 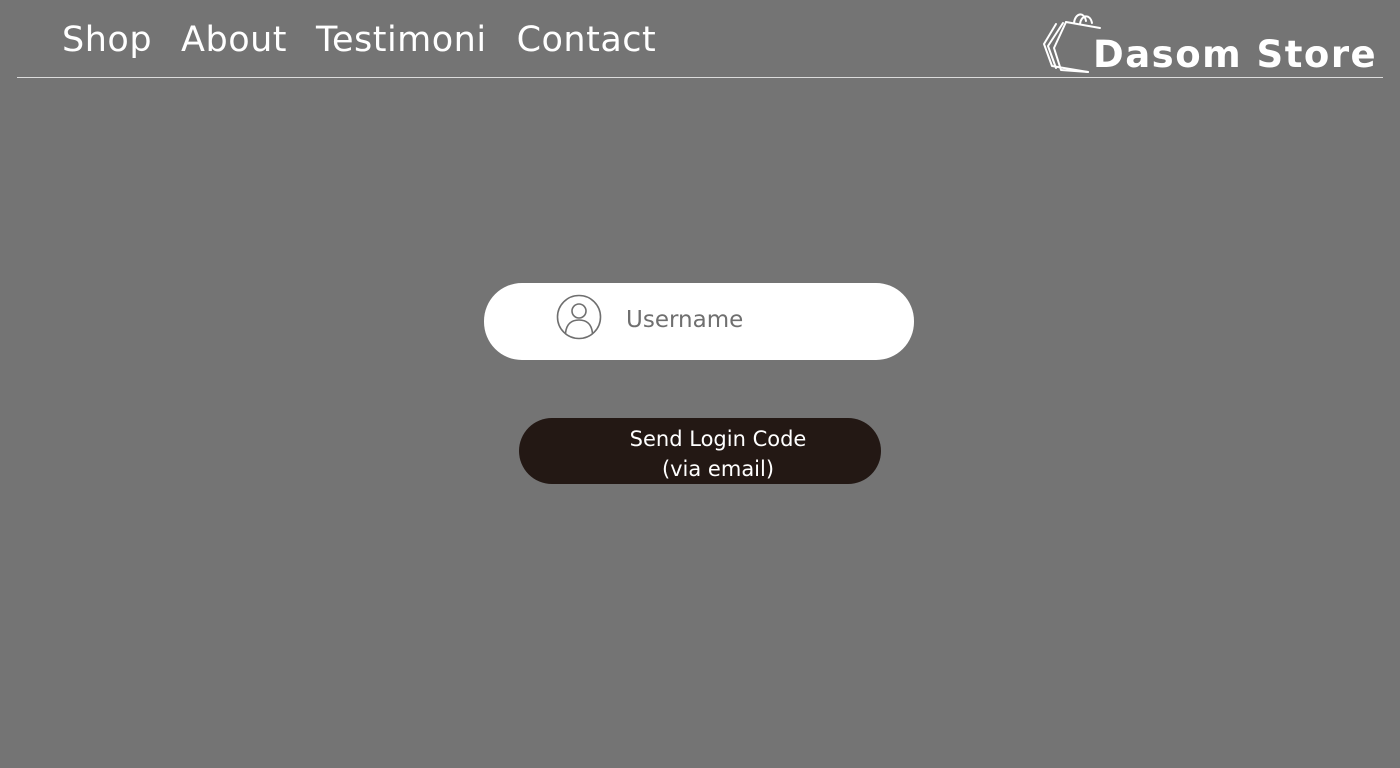 I want to click on brand-logo: Dasom Store, so click(x=1209, y=43).